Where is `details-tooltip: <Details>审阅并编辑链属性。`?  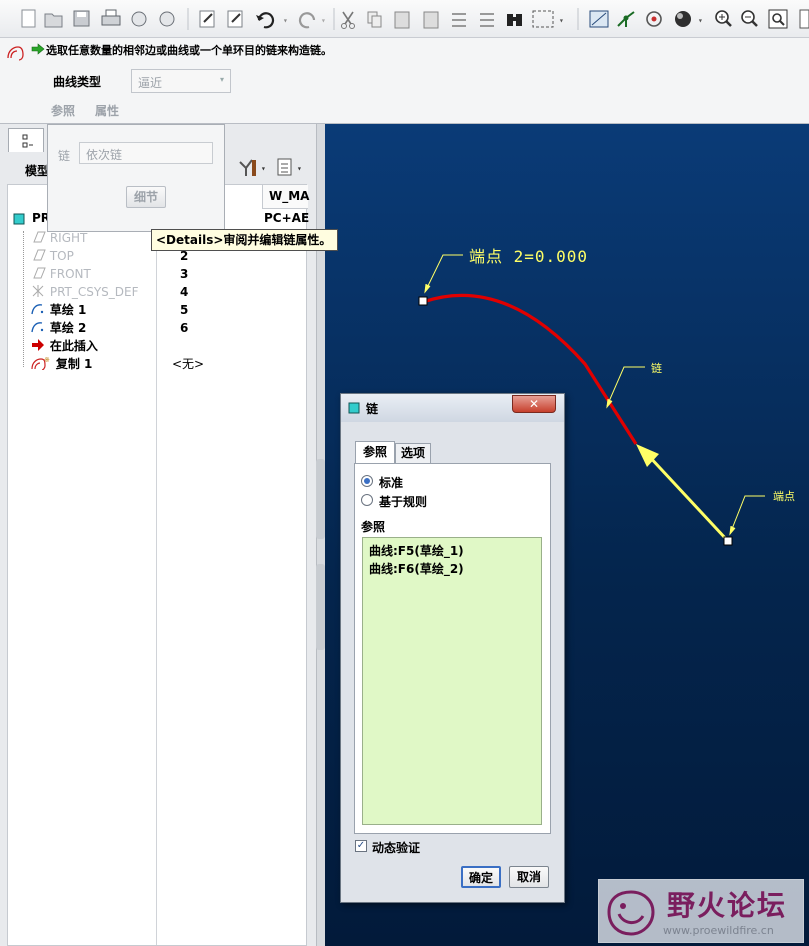
details-tooltip: <Details>审阅并编辑链属性。 is located at coordinates (244, 240).